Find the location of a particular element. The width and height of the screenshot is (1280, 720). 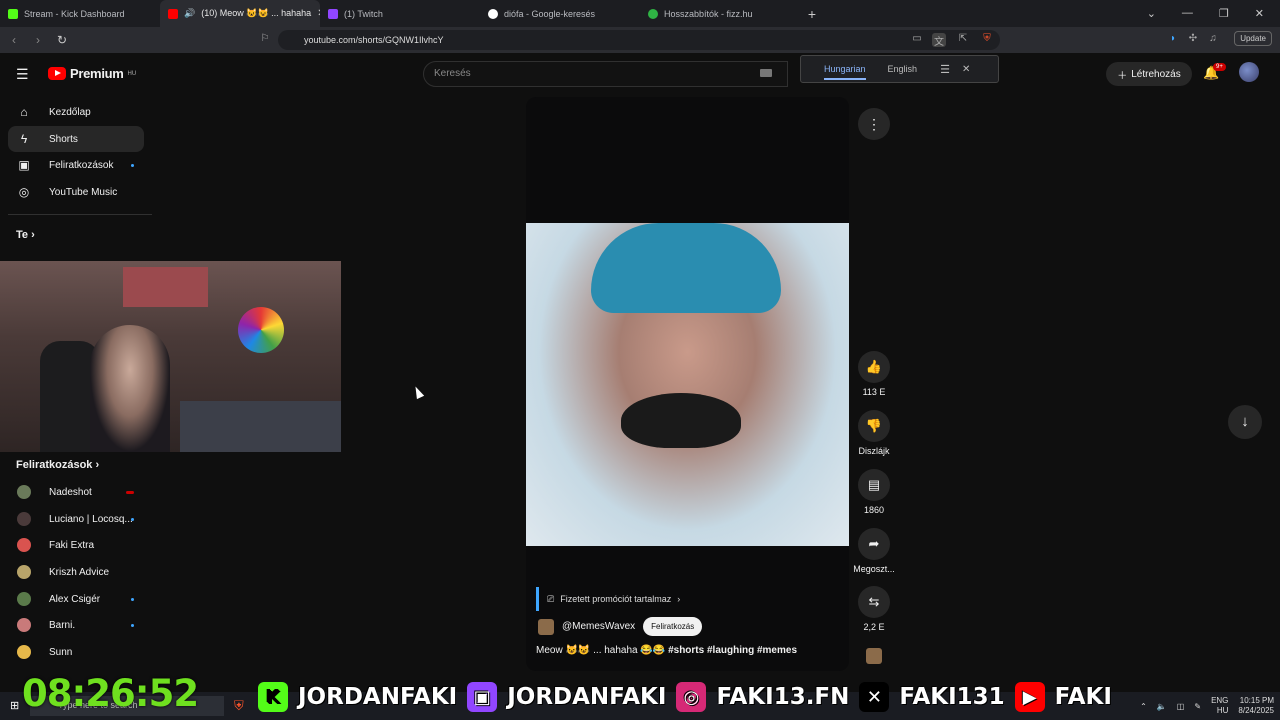

tab-google-search: diófa - Google-keresés is located at coordinates (560, 13).